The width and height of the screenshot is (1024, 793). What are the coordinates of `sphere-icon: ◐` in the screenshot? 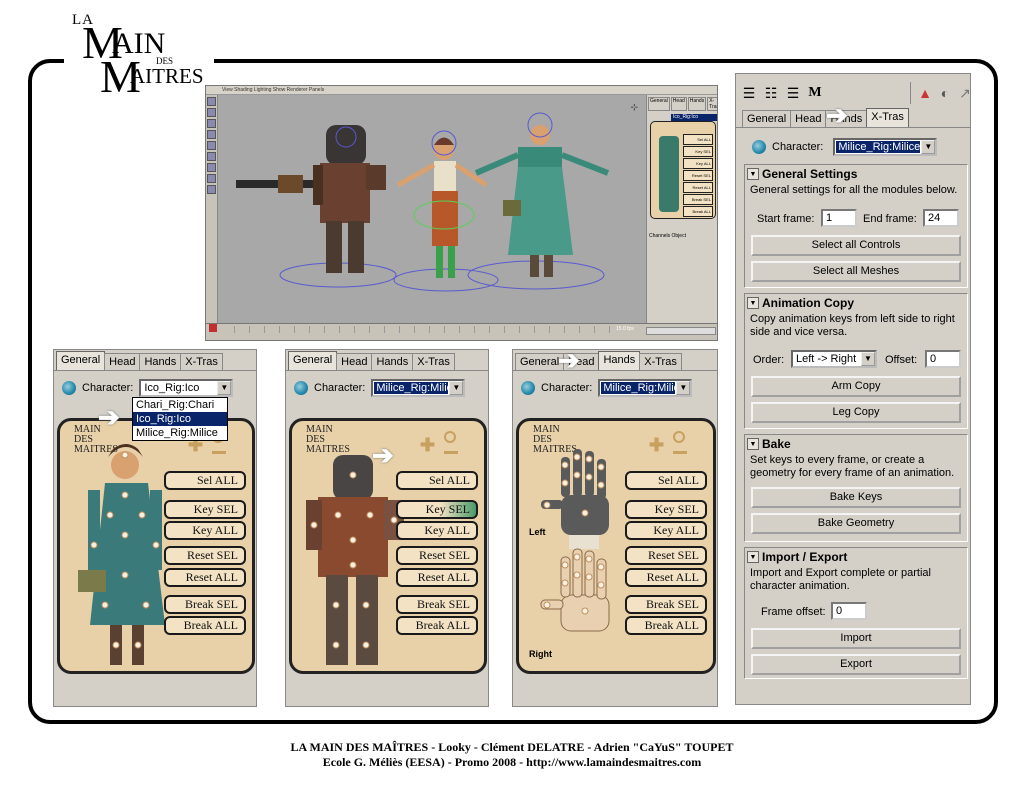 It's located at (945, 93).